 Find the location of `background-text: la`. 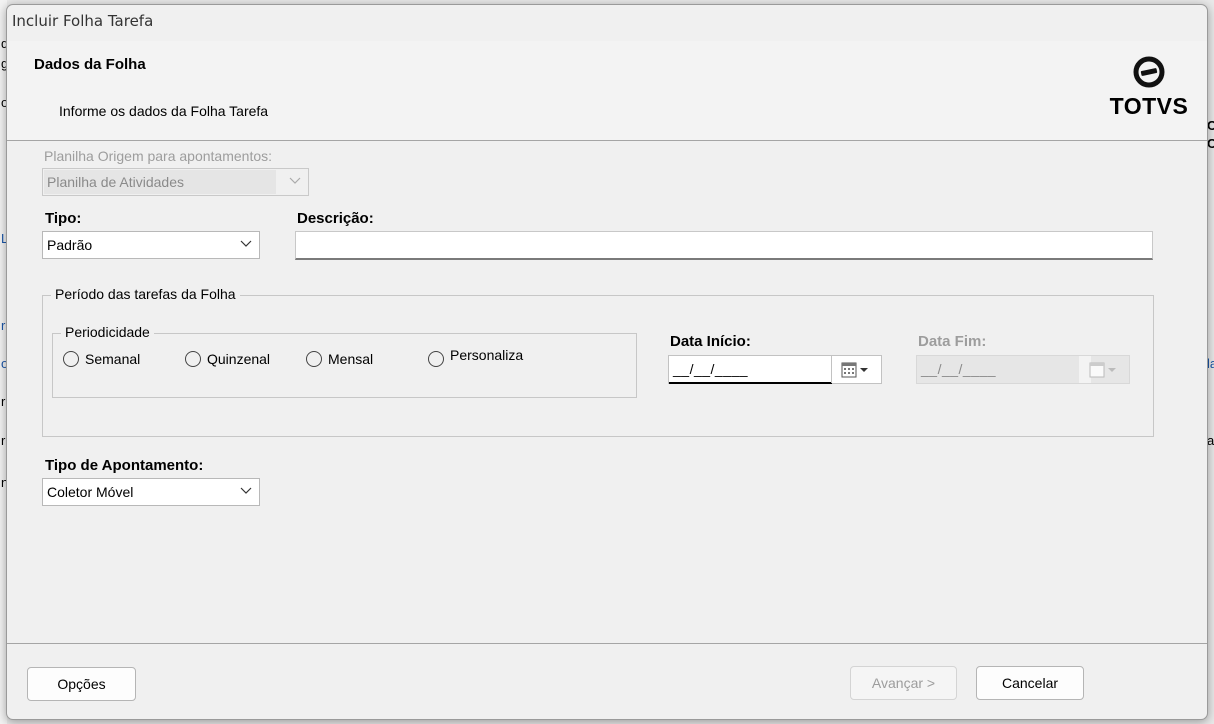

background-text: la is located at coordinates (1210, 363).